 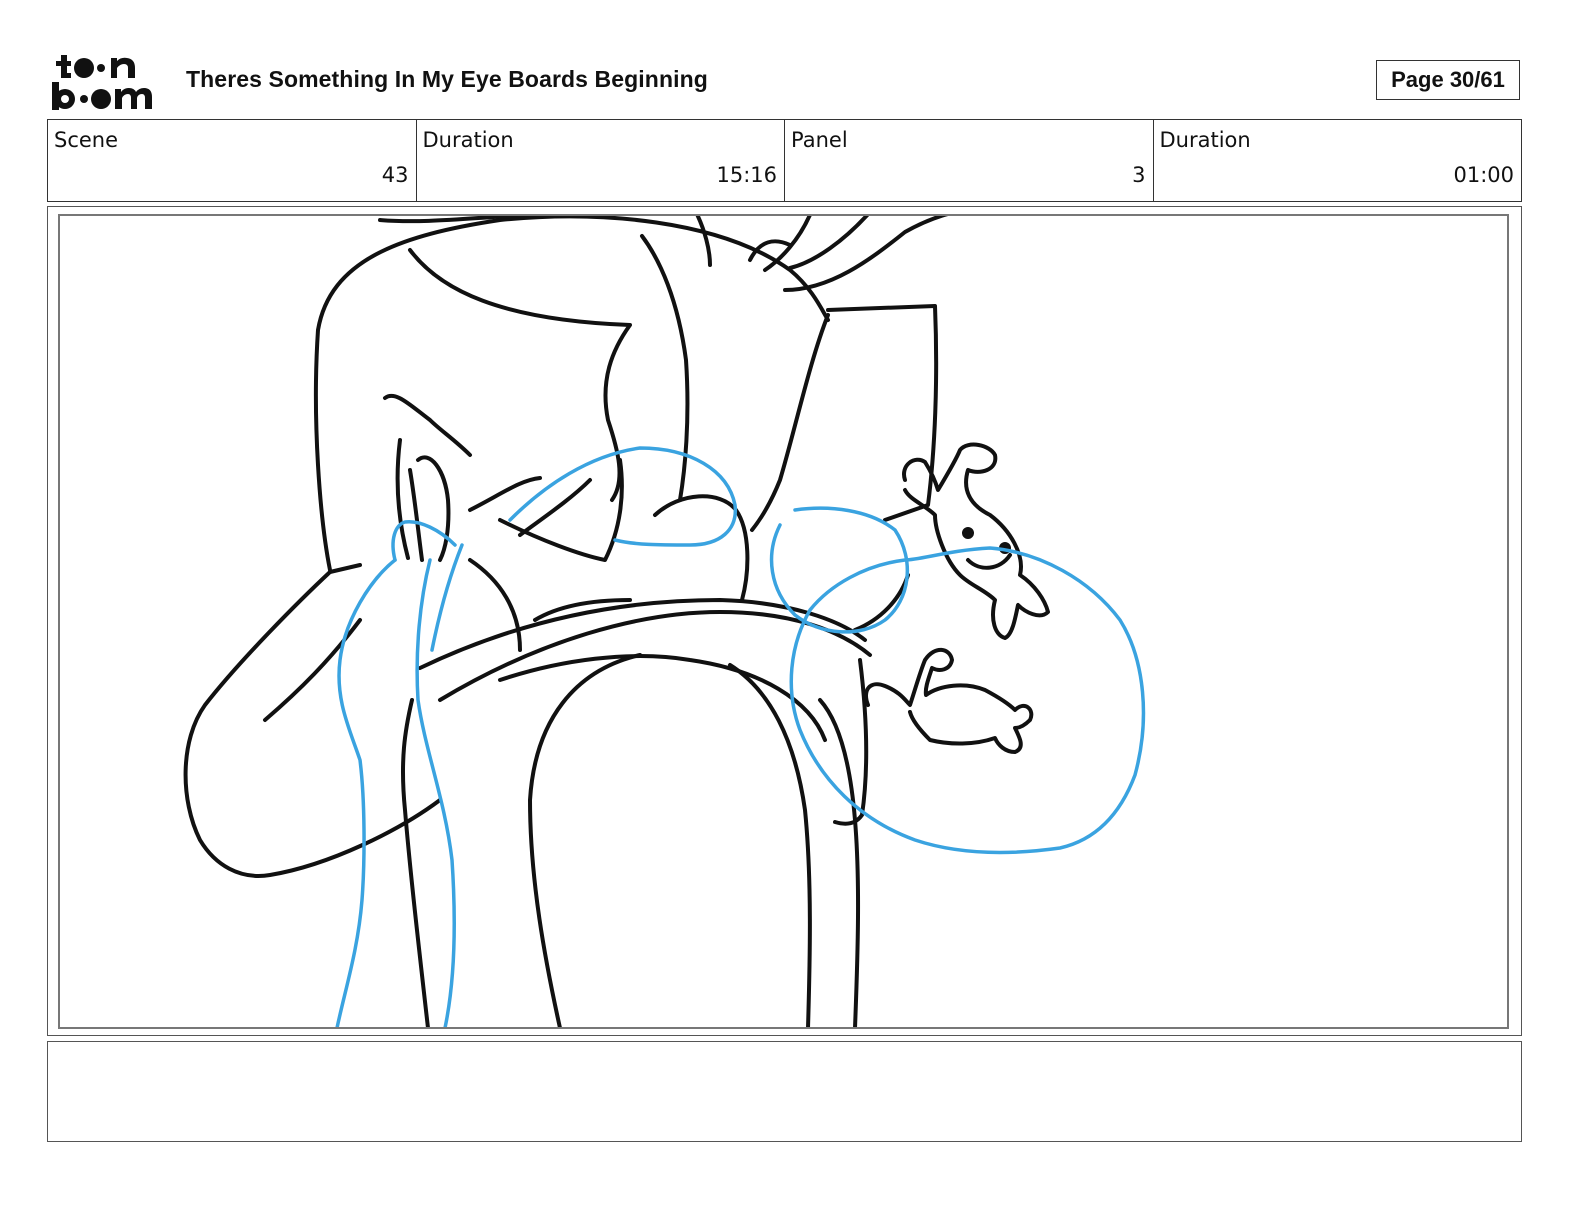 I want to click on scene-label: Scene, so click(x=86, y=140).